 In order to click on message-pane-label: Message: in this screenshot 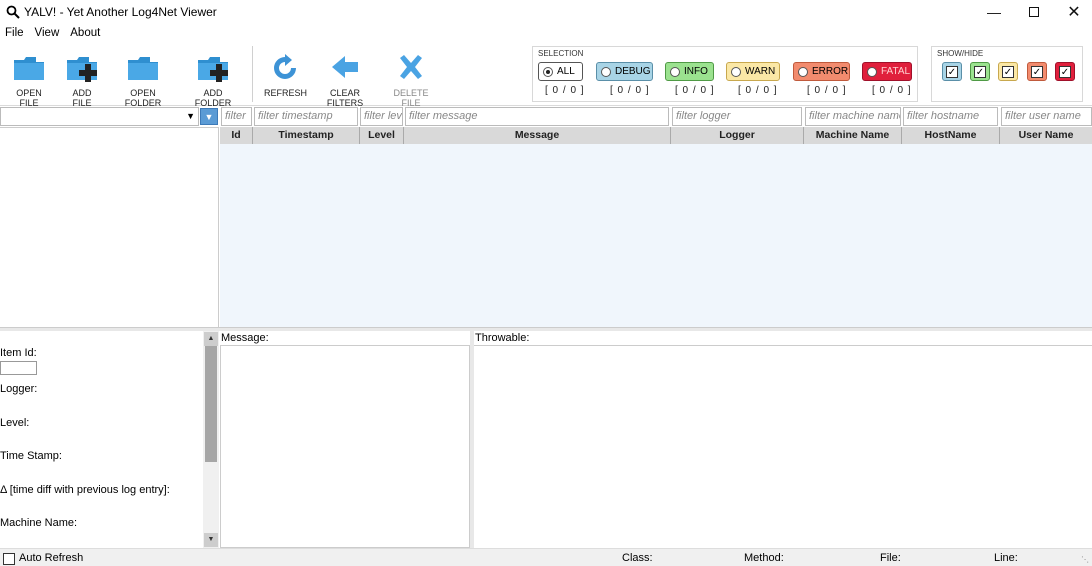, I will do `click(245, 338)`.